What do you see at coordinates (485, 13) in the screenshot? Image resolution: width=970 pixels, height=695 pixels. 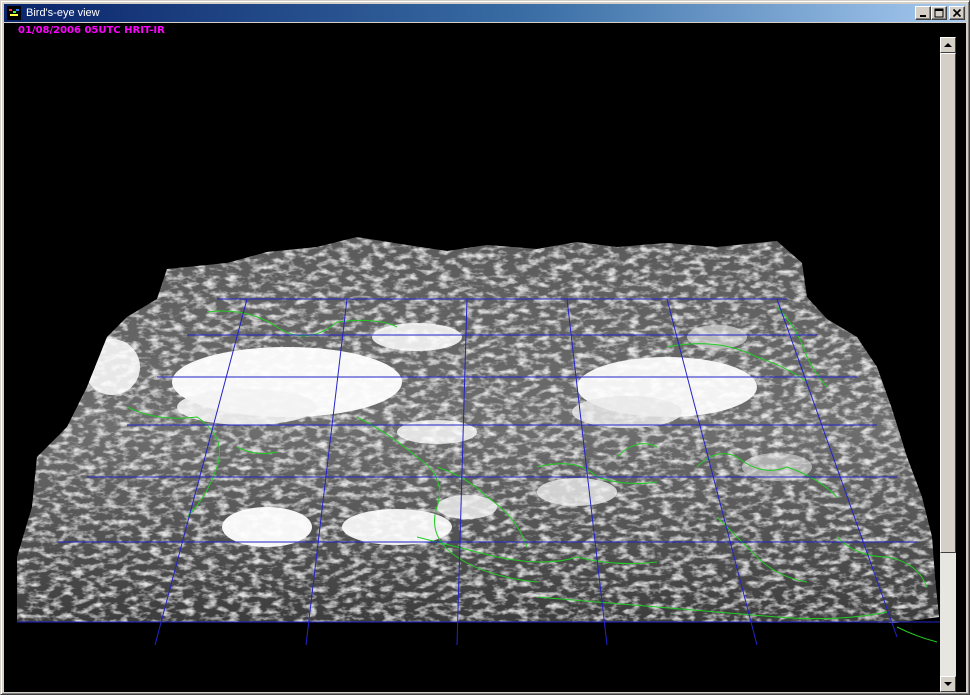 I see `title-bar: Bird's-eye view` at bounding box center [485, 13].